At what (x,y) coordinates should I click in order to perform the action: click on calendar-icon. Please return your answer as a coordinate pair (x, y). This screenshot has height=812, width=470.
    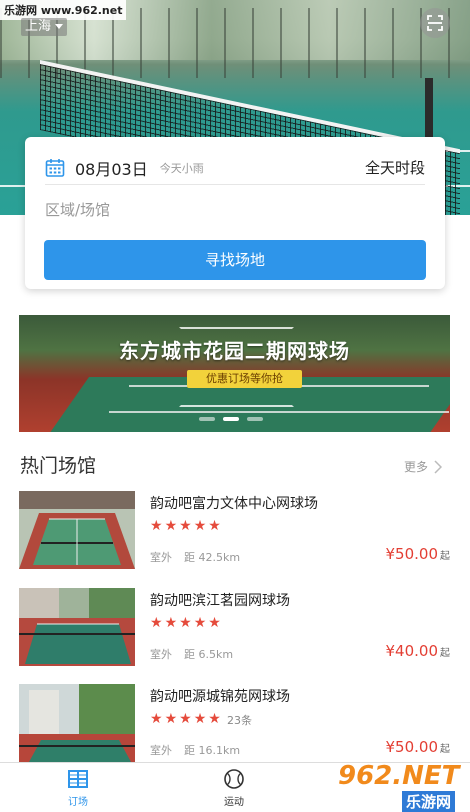
    Looking at the image, I should click on (55, 167).